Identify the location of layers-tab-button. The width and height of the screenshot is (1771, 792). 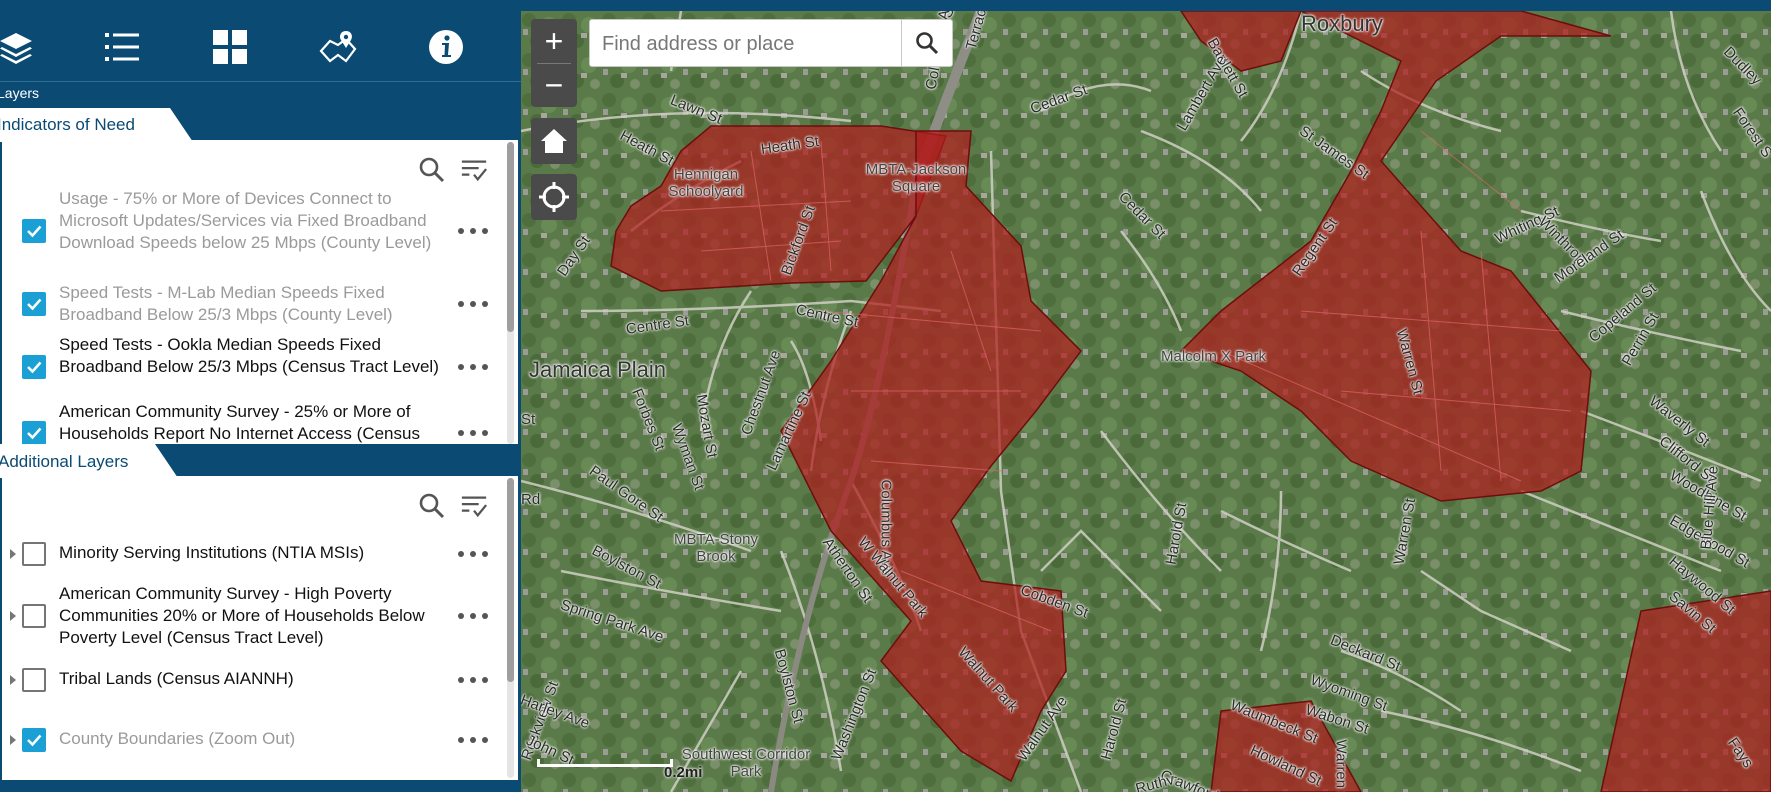
(19, 47).